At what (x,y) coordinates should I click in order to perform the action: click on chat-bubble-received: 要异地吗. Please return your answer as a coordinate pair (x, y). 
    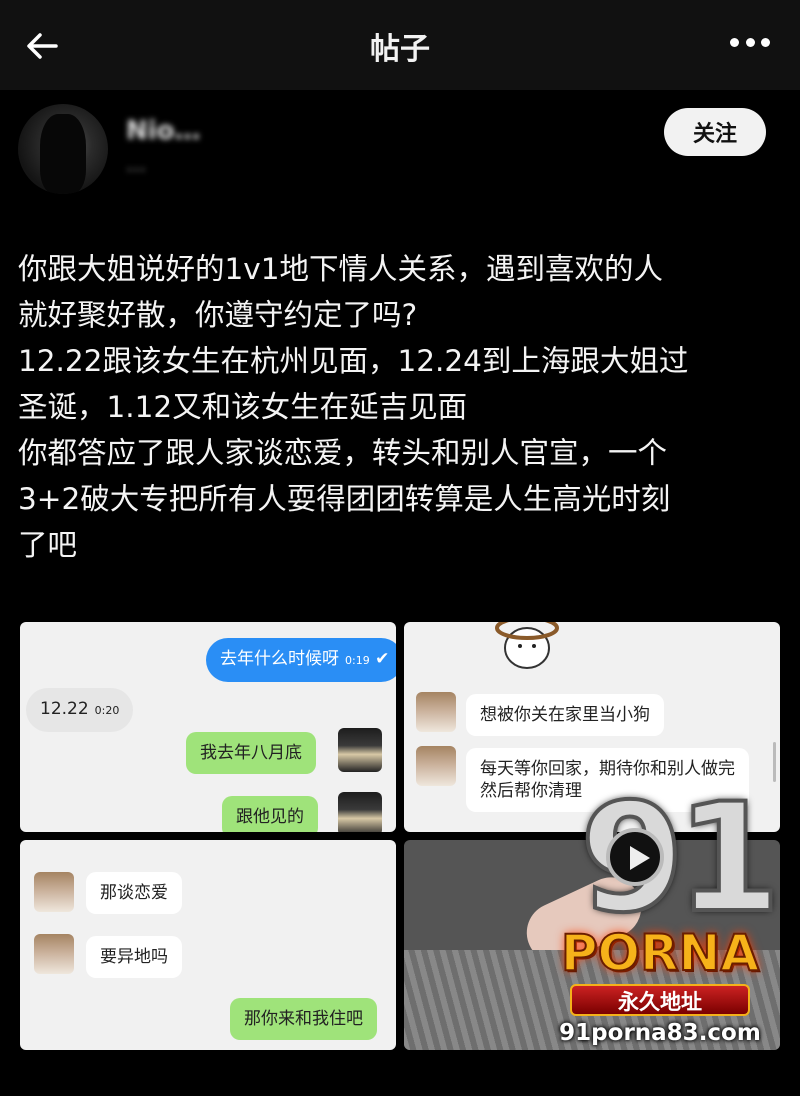
    Looking at the image, I should click on (134, 957).